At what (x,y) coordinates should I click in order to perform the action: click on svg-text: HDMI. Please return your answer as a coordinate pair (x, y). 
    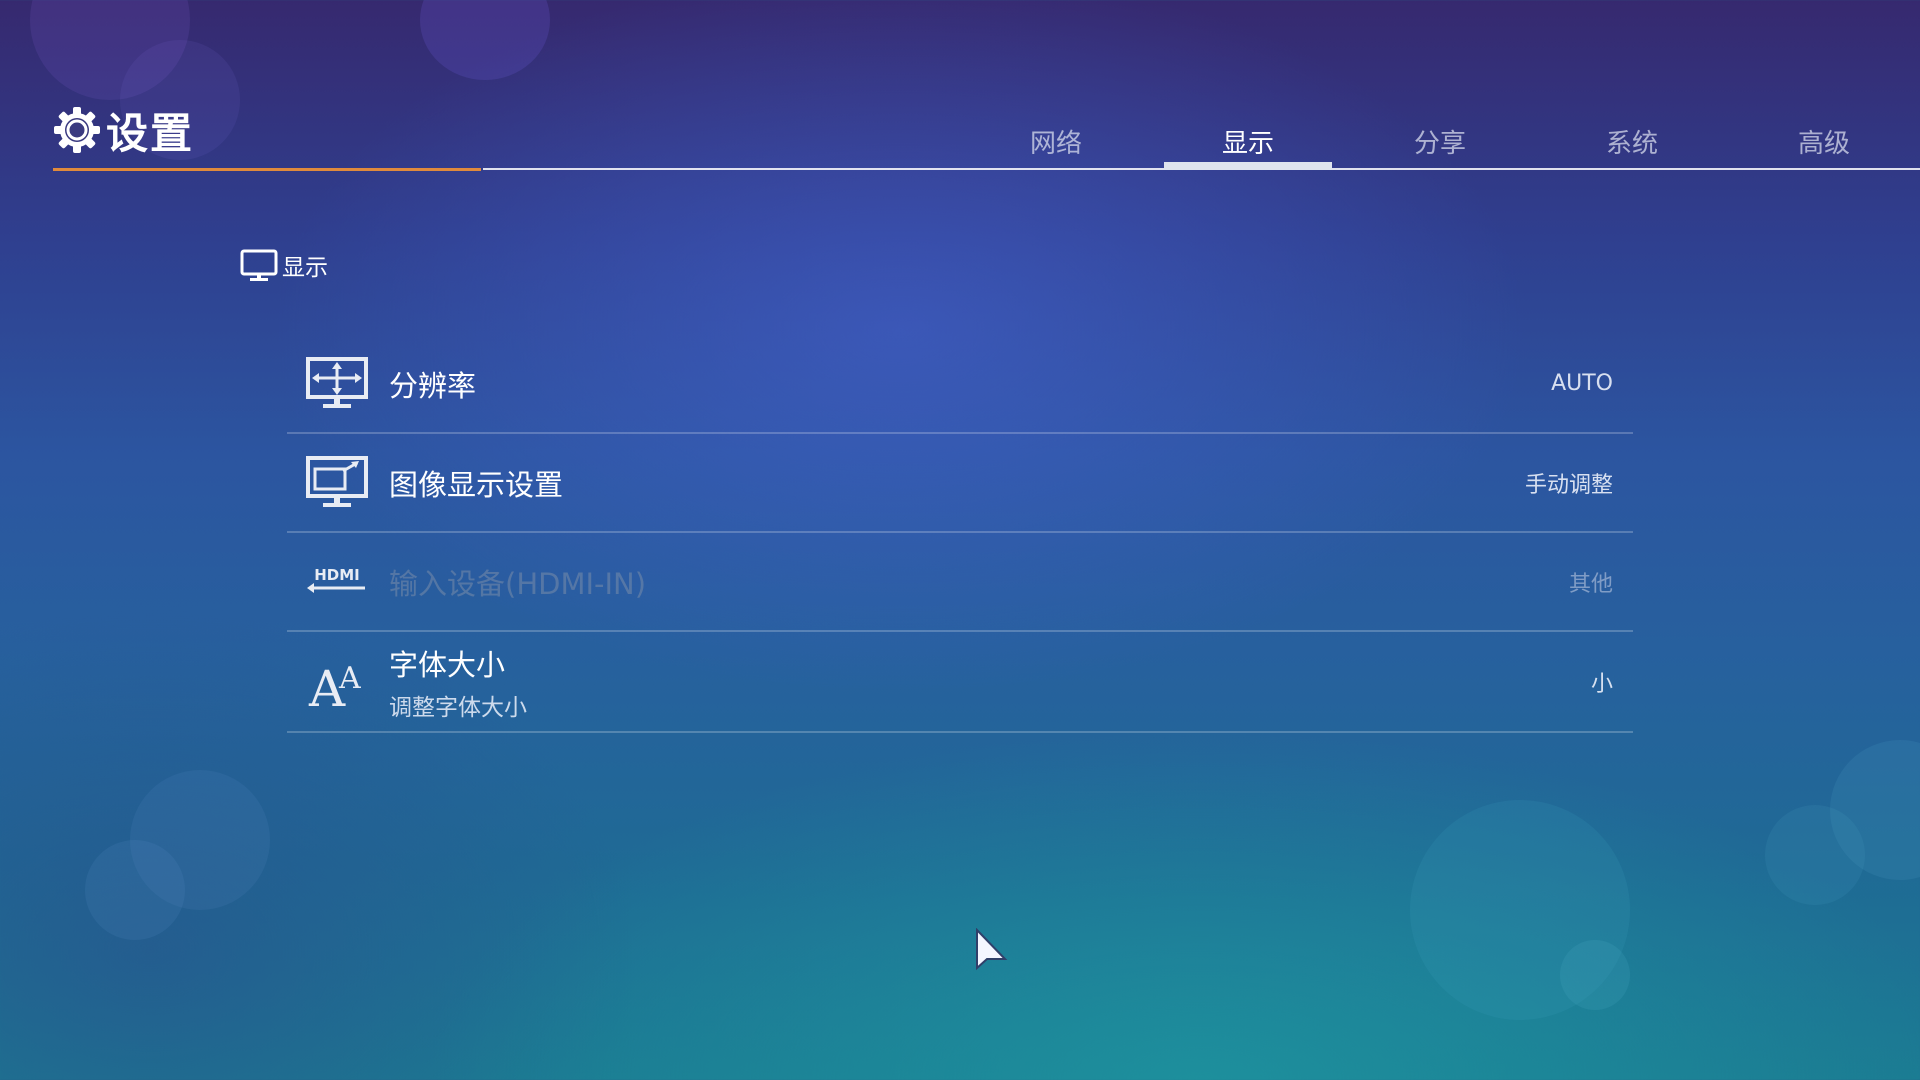
    Looking at the image, I should click on (337, 575).